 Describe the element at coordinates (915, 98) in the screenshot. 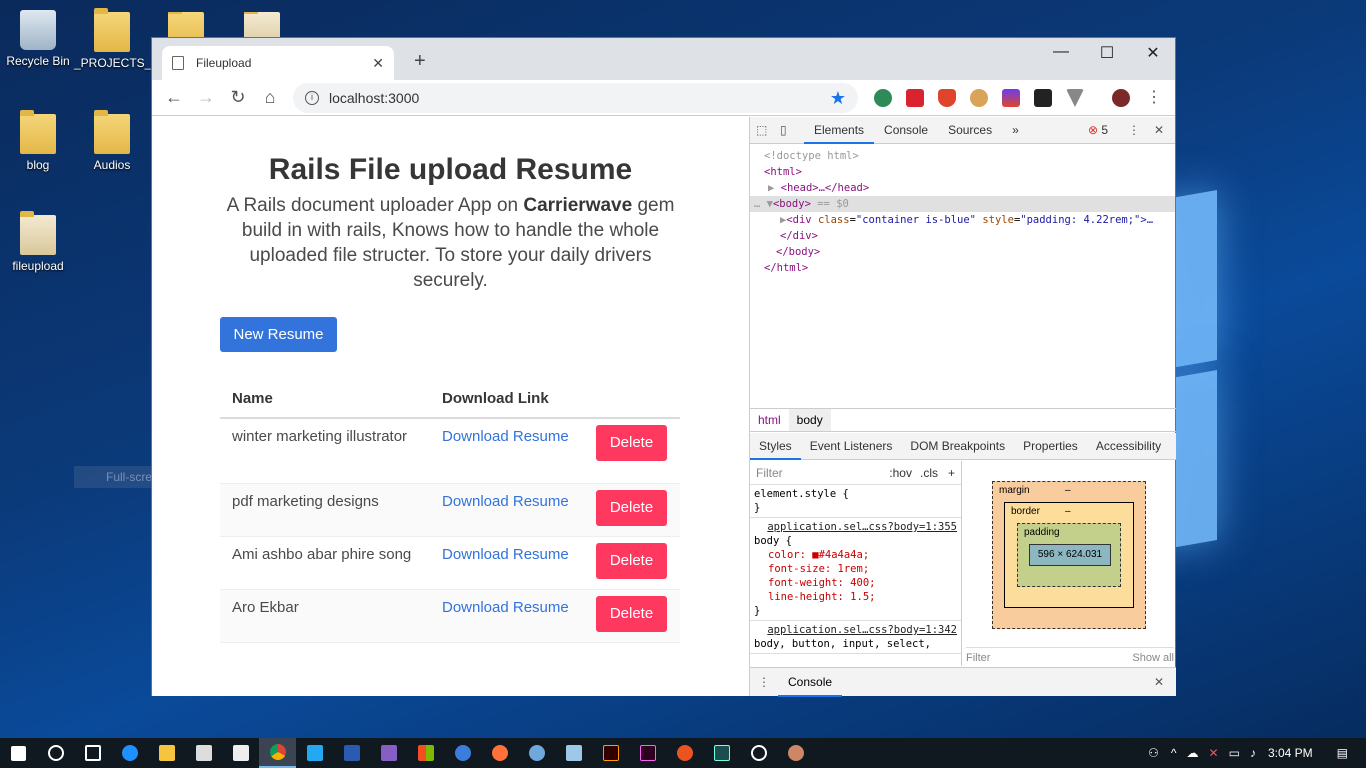

I see `extension-s-icon` at that location.